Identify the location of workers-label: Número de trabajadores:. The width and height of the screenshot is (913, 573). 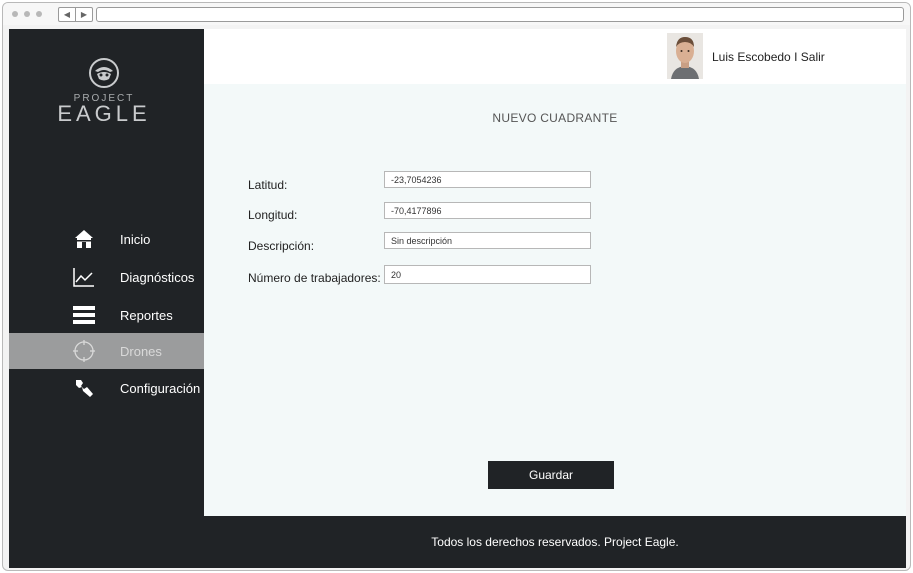
(314, 278).